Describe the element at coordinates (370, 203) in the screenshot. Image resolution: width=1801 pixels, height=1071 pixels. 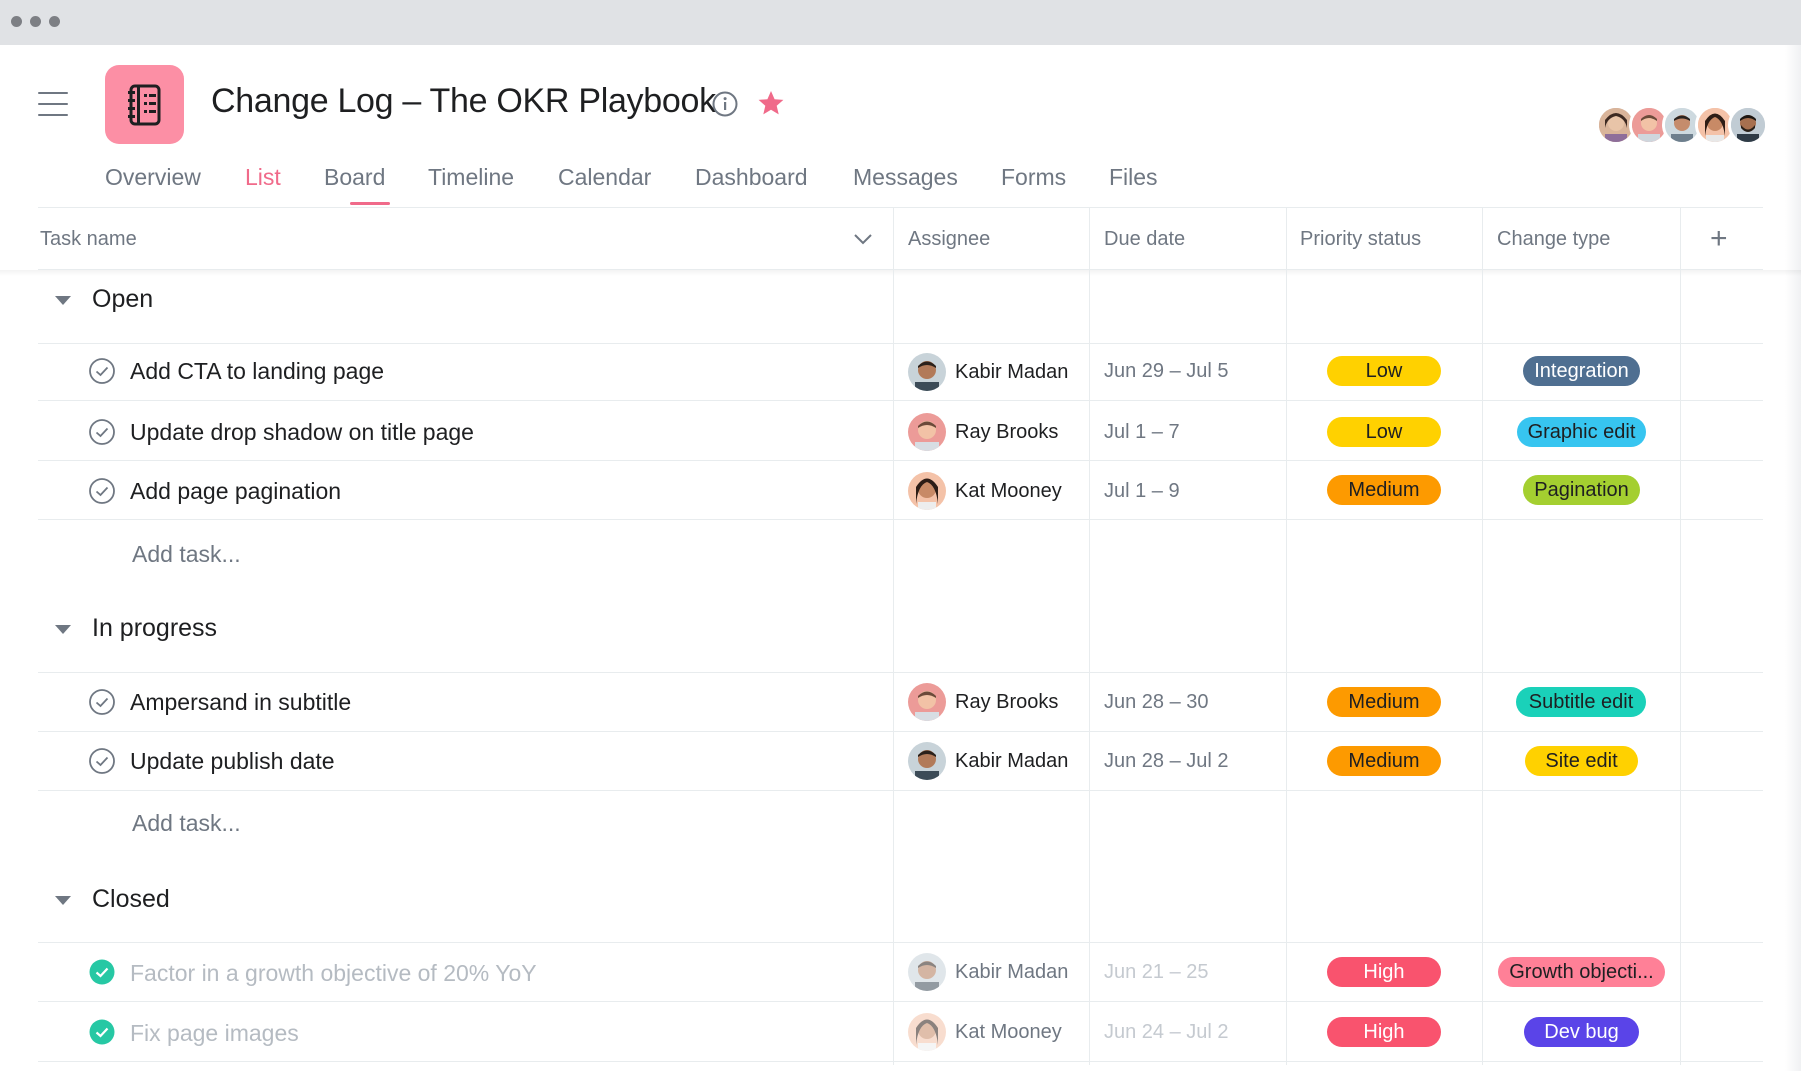
I see `active-tab-indicator` at that location.